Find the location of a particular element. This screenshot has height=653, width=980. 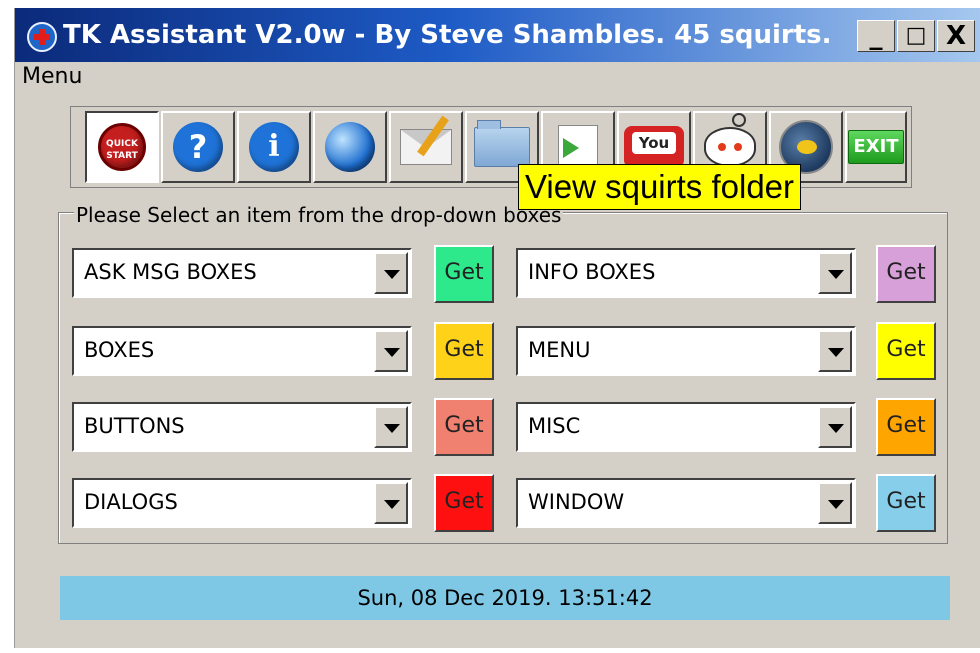

get-button-ask-msg-boxes: Get is located at coordinates (464, 274).